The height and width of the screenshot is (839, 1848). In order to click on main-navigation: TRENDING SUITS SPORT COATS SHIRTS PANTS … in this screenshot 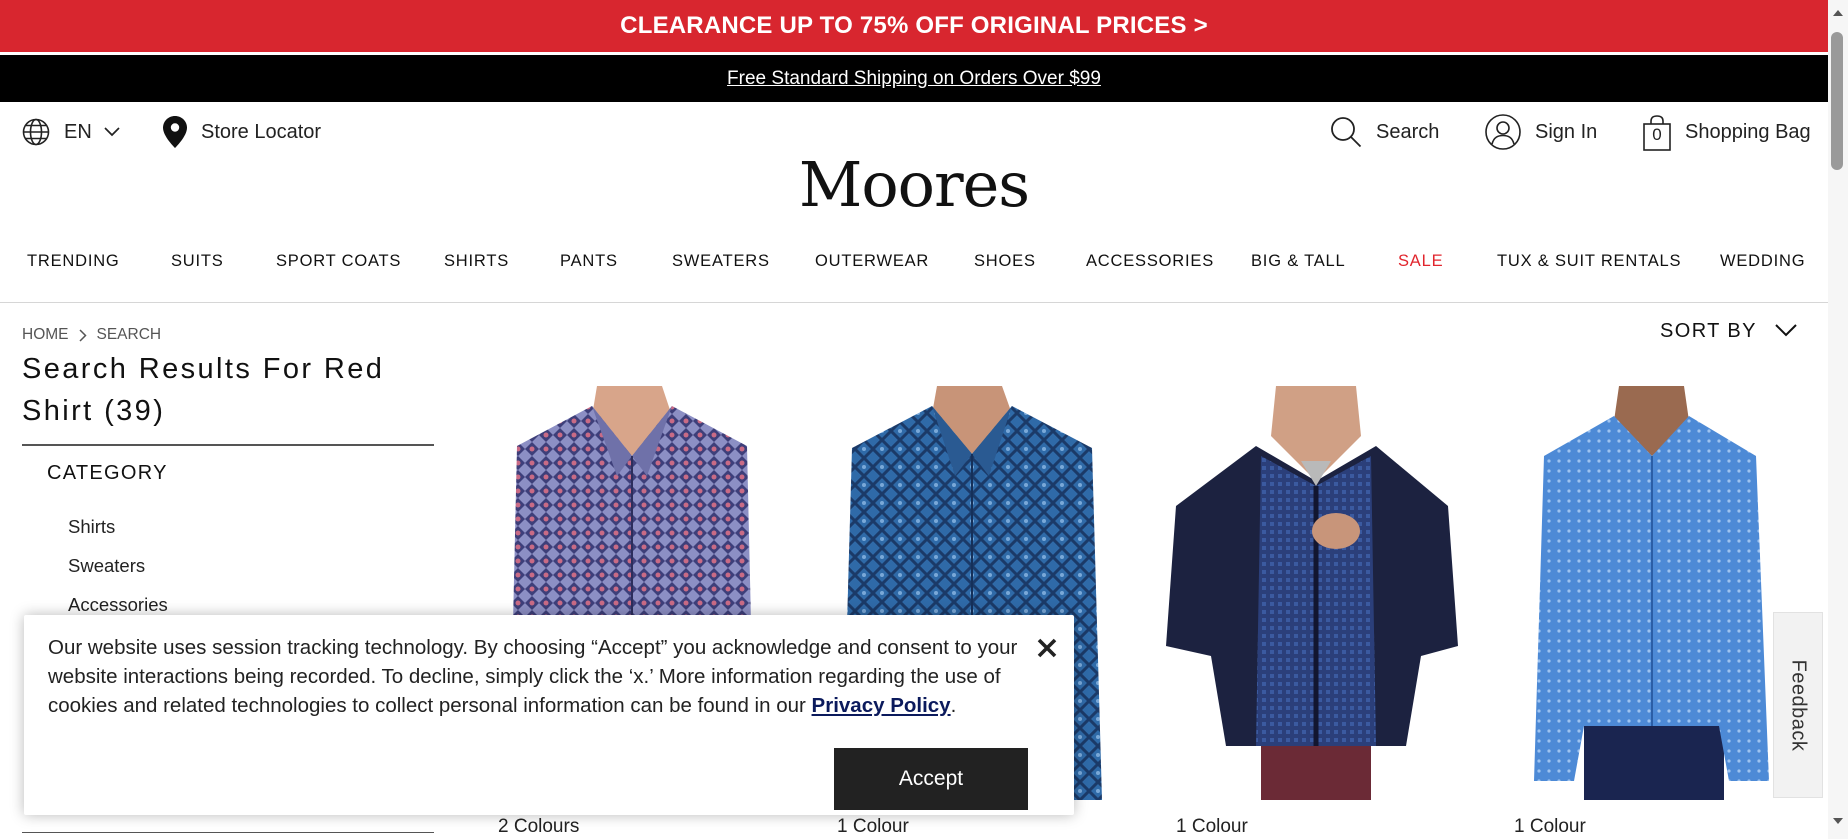, I will do `click(914, 261)`.